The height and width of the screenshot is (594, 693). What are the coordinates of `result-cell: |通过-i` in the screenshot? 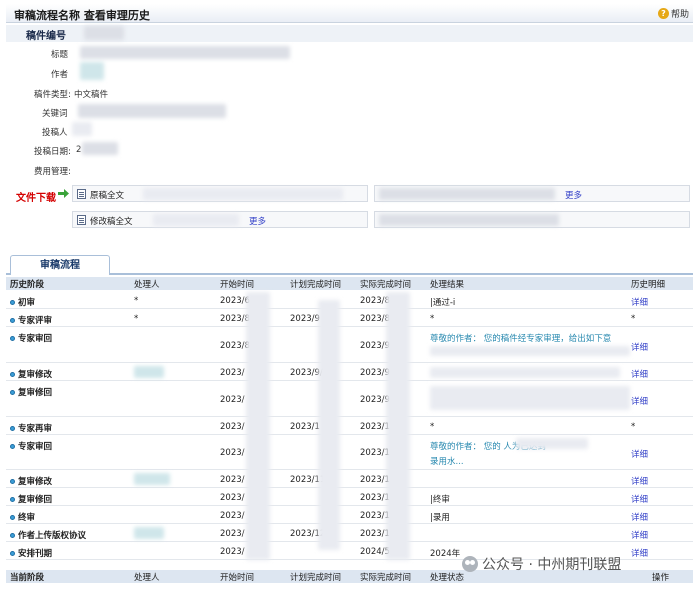 It's located at (443, 303).